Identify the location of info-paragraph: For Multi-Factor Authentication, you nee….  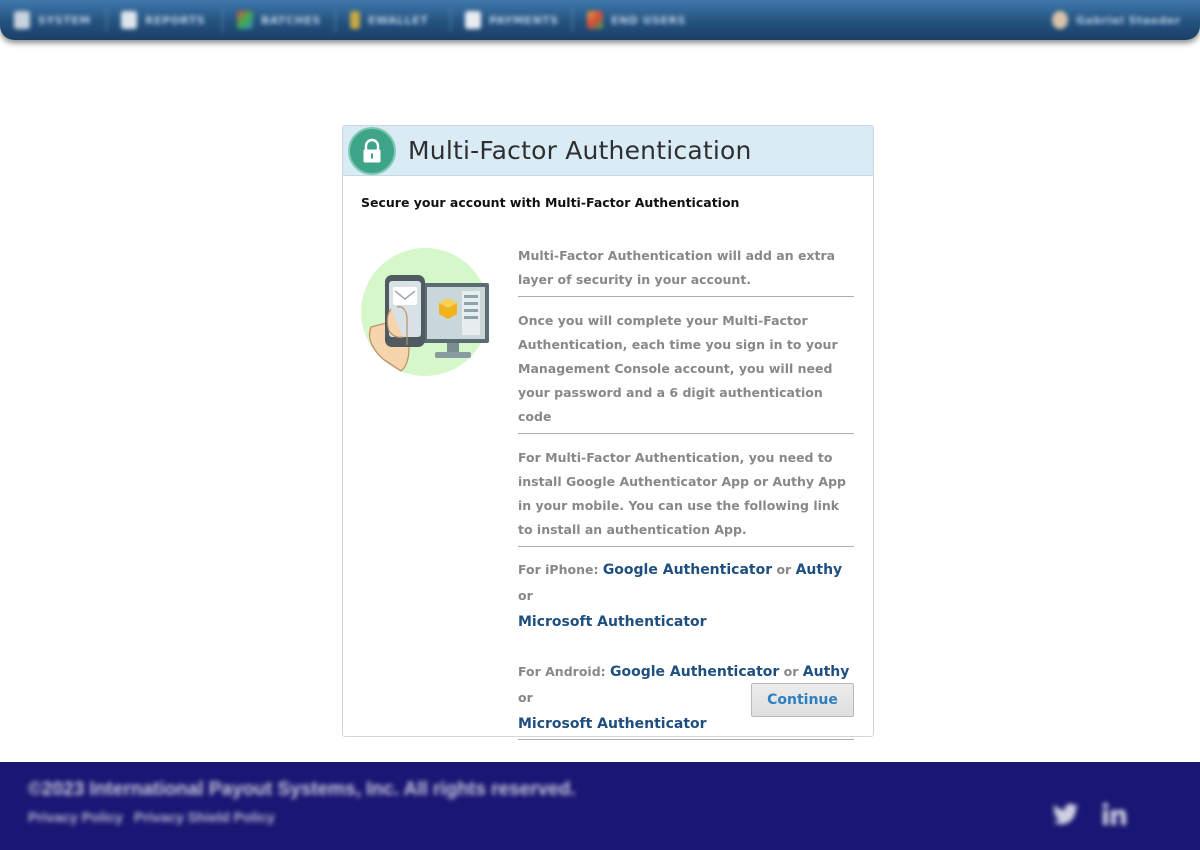
(686, 496).